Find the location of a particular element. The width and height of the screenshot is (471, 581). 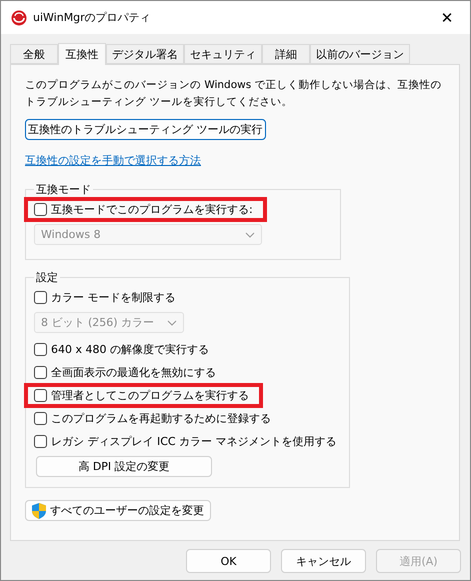

checkbox-label: レガシ ディスプレイ ICC カラー マネジメントを使用する is located at coordinates (194, 441).